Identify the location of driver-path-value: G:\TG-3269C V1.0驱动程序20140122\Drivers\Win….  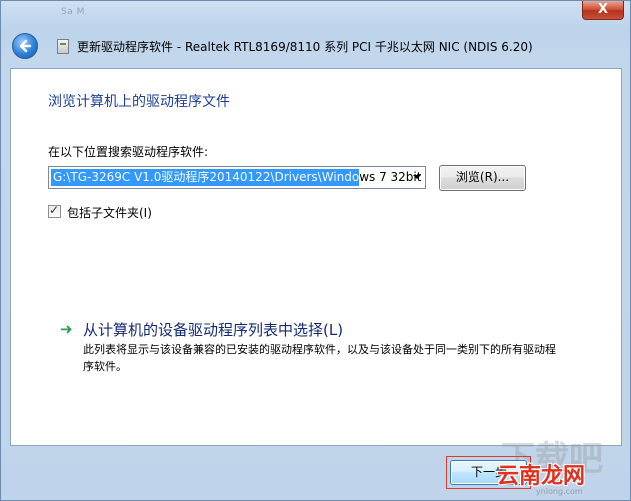
(237, 177).